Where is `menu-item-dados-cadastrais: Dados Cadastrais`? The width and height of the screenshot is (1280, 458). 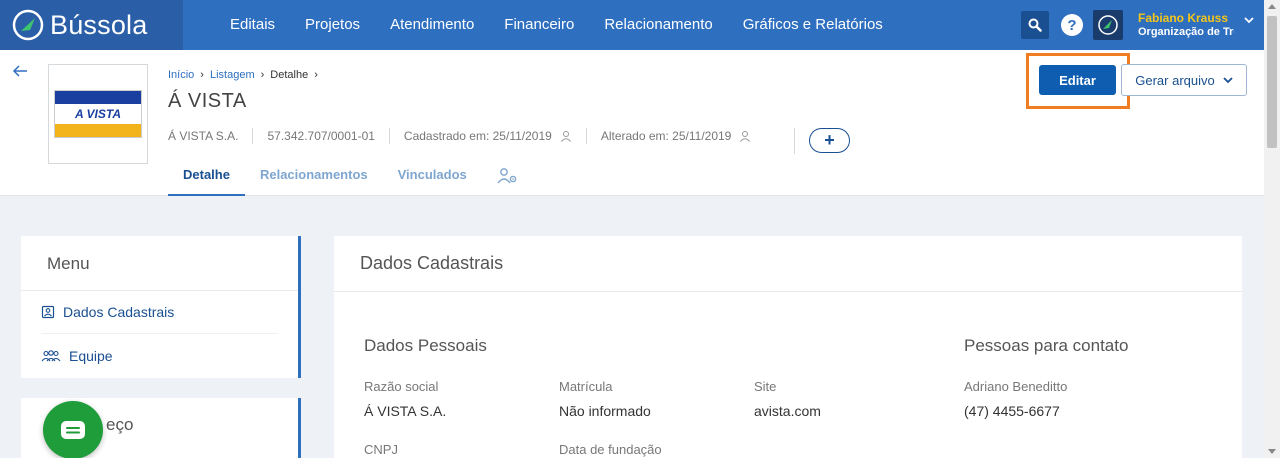 menu-item-dados-cadastrais: Dados Cadastrais is located at coordinates (159, 312).